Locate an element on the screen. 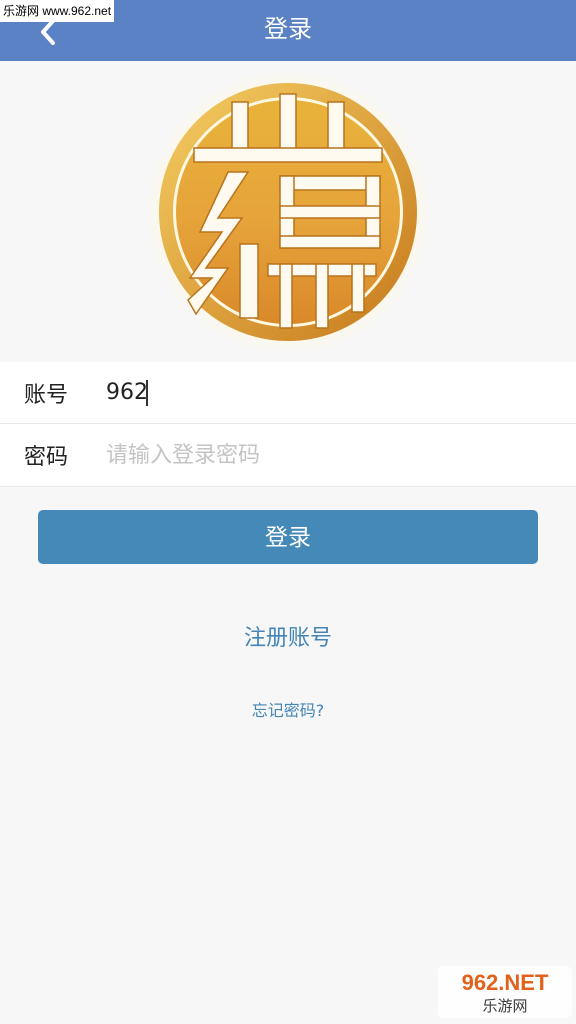 This screenshot has width=576, height=1024. password-label: 密码 is located at coordinates (46, 457).